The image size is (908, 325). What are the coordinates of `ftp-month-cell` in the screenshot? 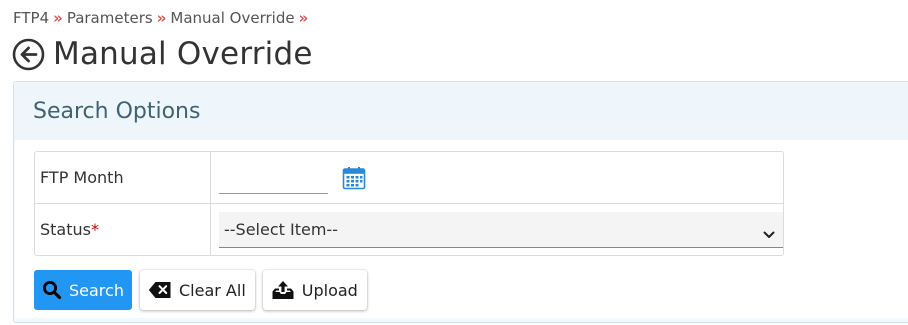 It's located at (497, 178).